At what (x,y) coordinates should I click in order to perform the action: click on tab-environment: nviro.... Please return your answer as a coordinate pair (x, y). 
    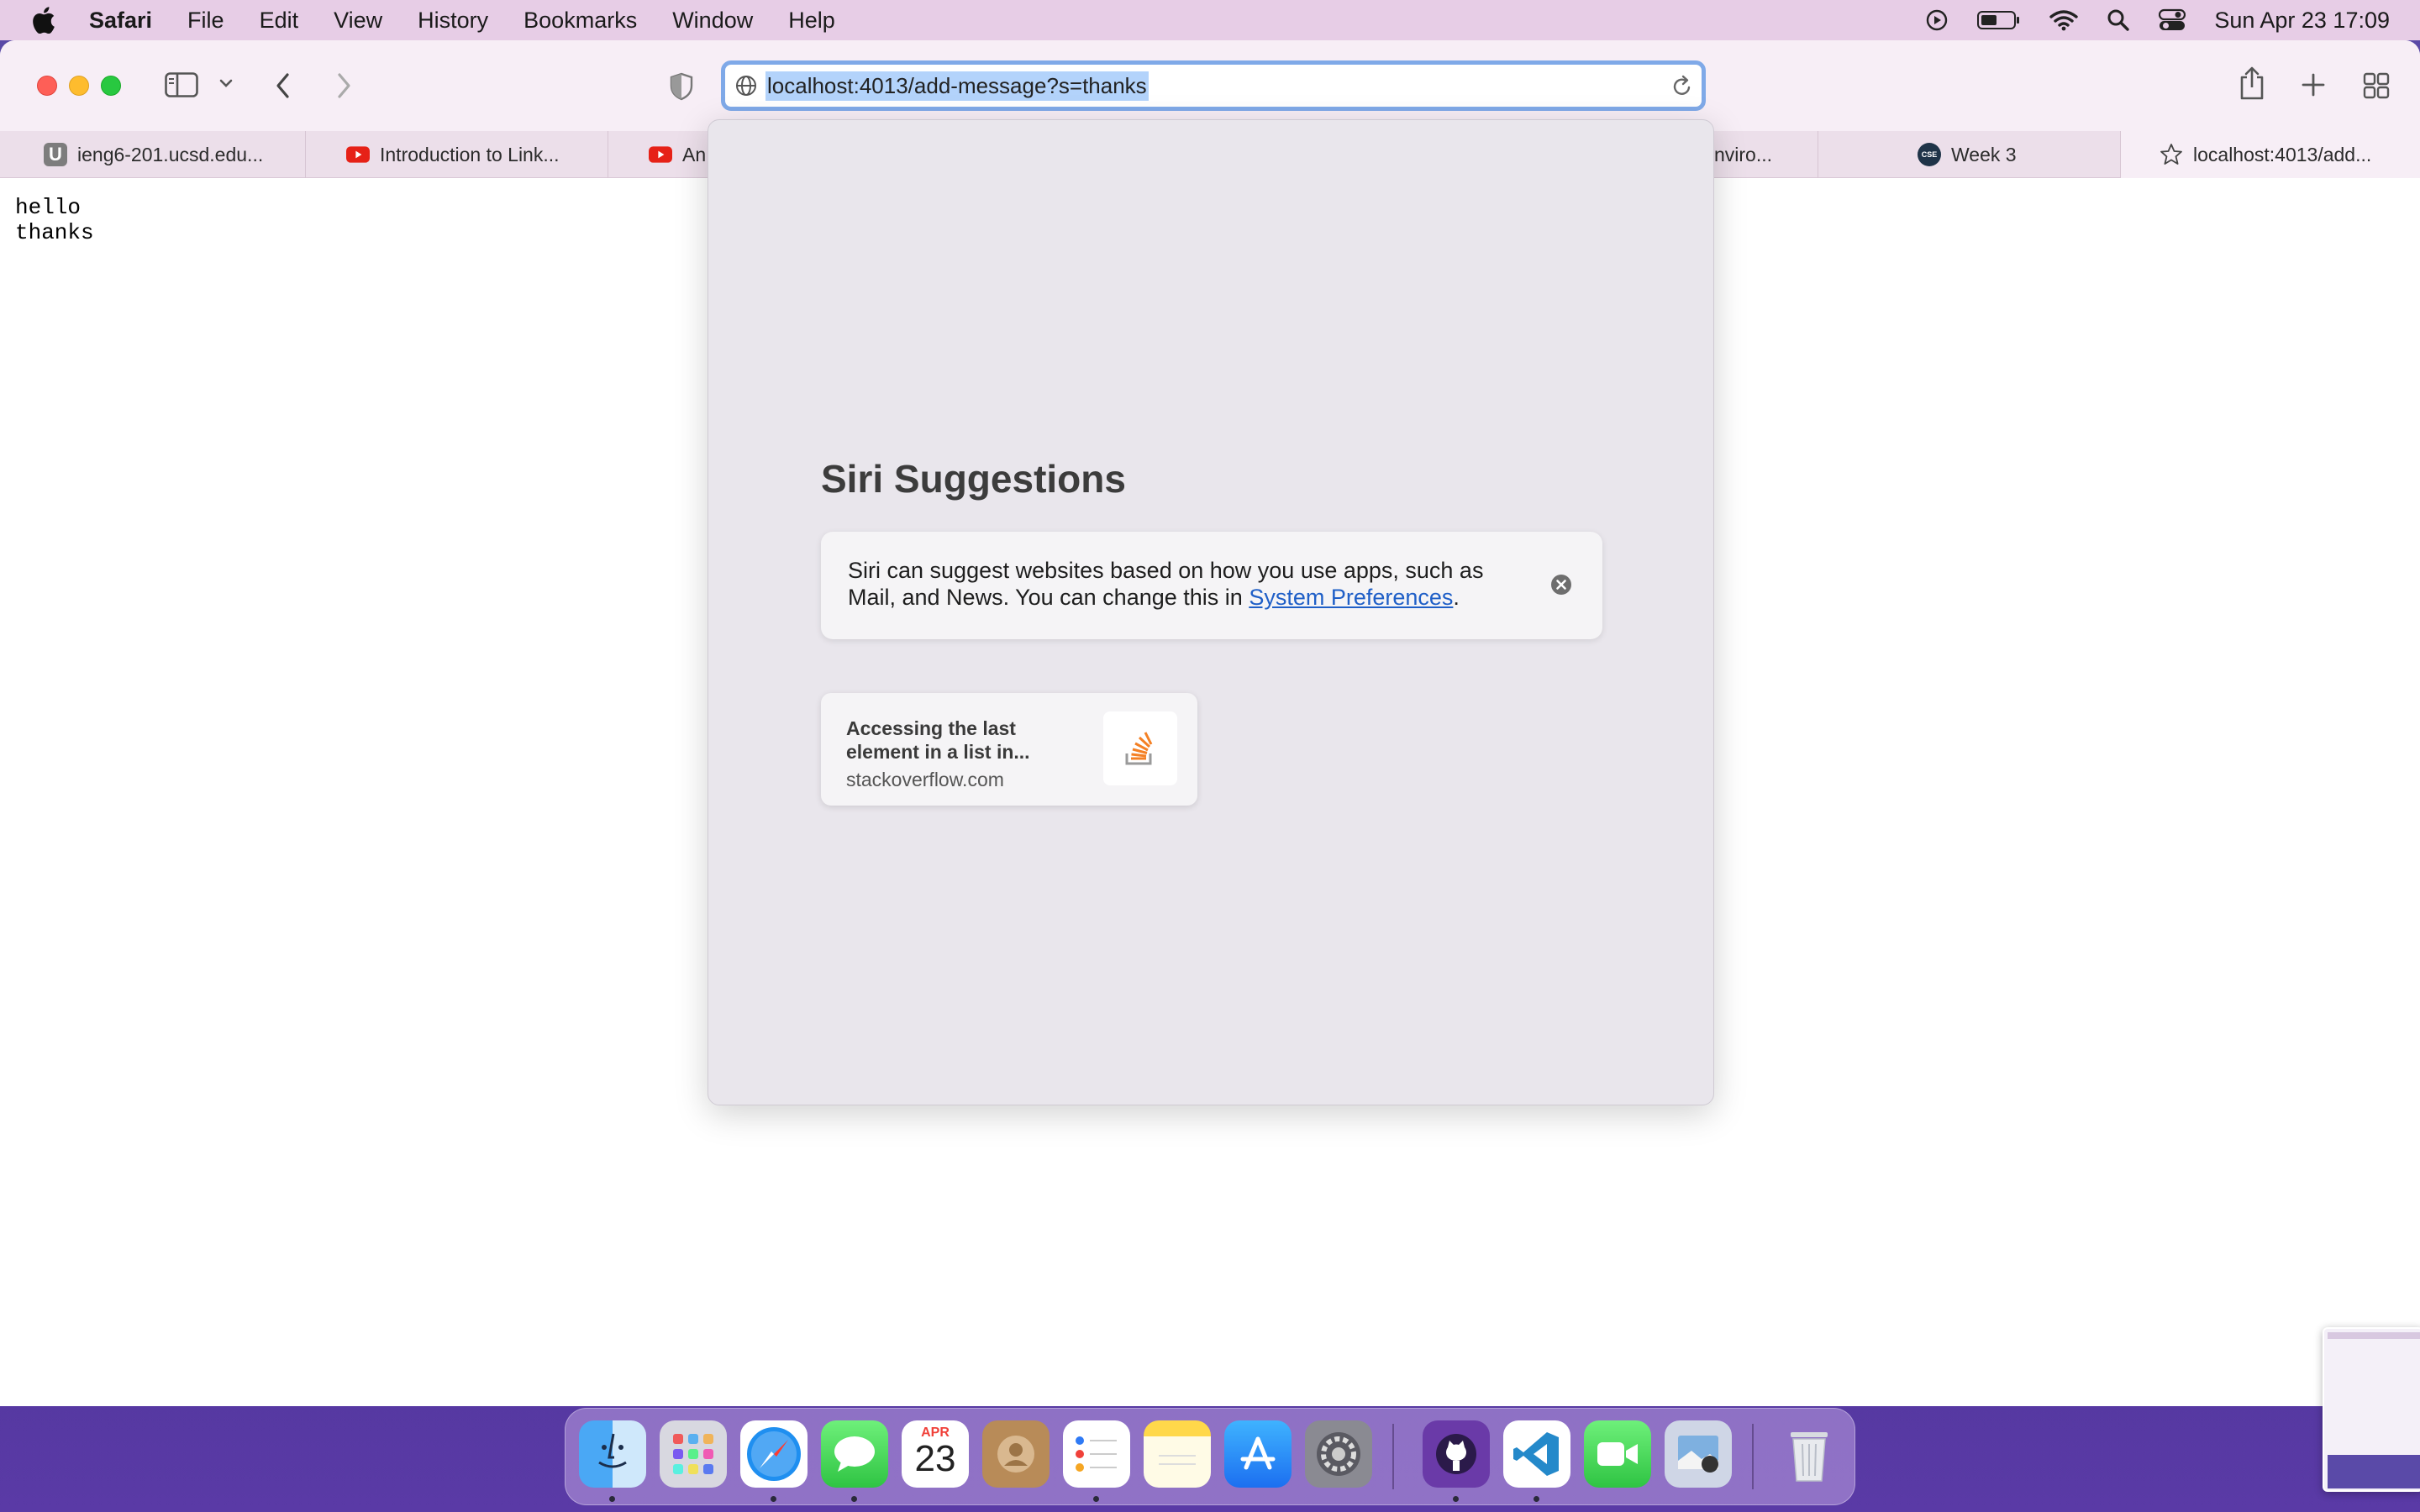
    Looking at the image, I should click on (1766, 154).